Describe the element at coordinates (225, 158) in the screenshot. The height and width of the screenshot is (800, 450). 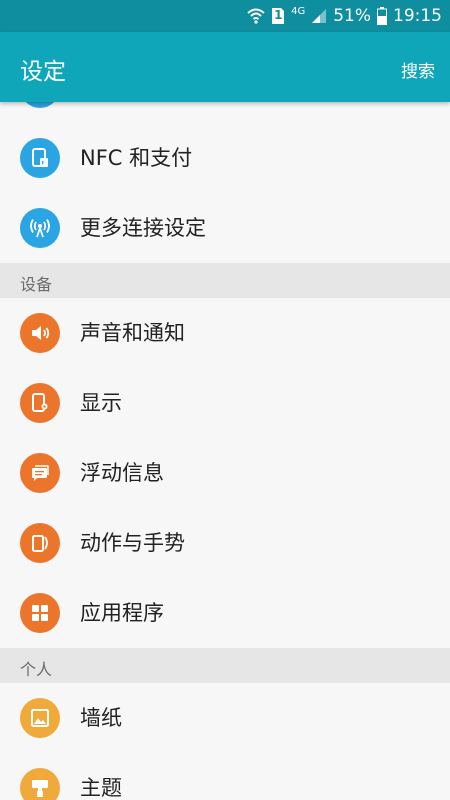
I see `settings-item-nfc: NFC 和支付` at that location.